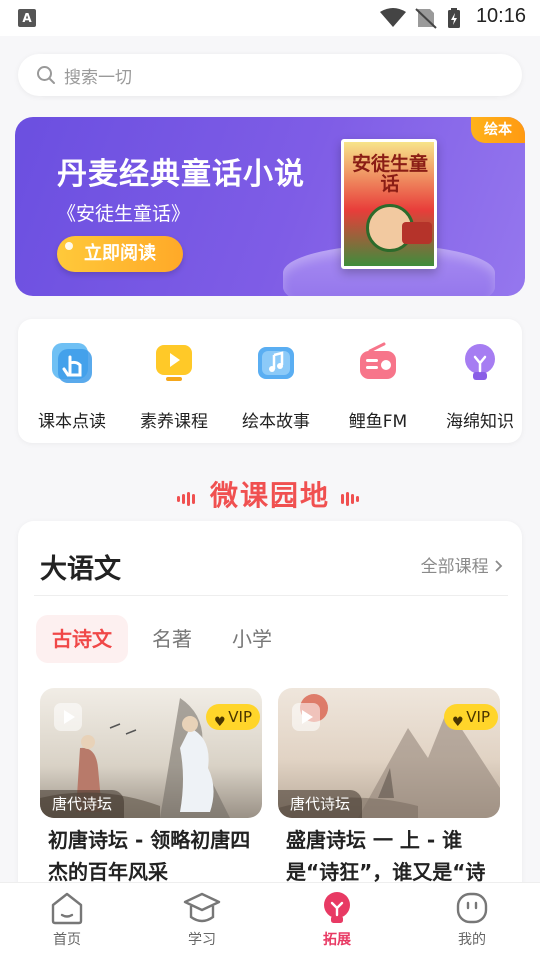 The height and width of the screenshot is (960, 540). What do you see at coordinates (186, 497) in the screenshot?
I see `heading-decoration-left` at bounding box center [186, 497].